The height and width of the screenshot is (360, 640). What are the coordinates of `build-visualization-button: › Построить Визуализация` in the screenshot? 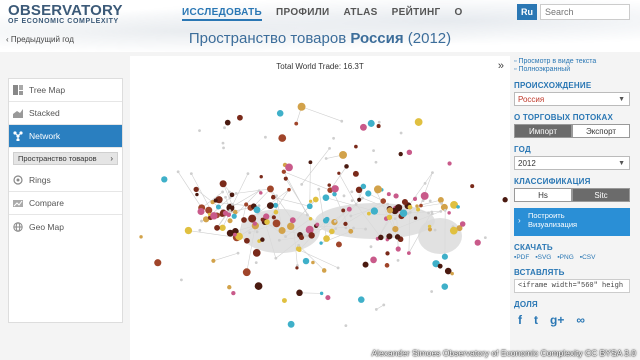 It's located at (572, 222).